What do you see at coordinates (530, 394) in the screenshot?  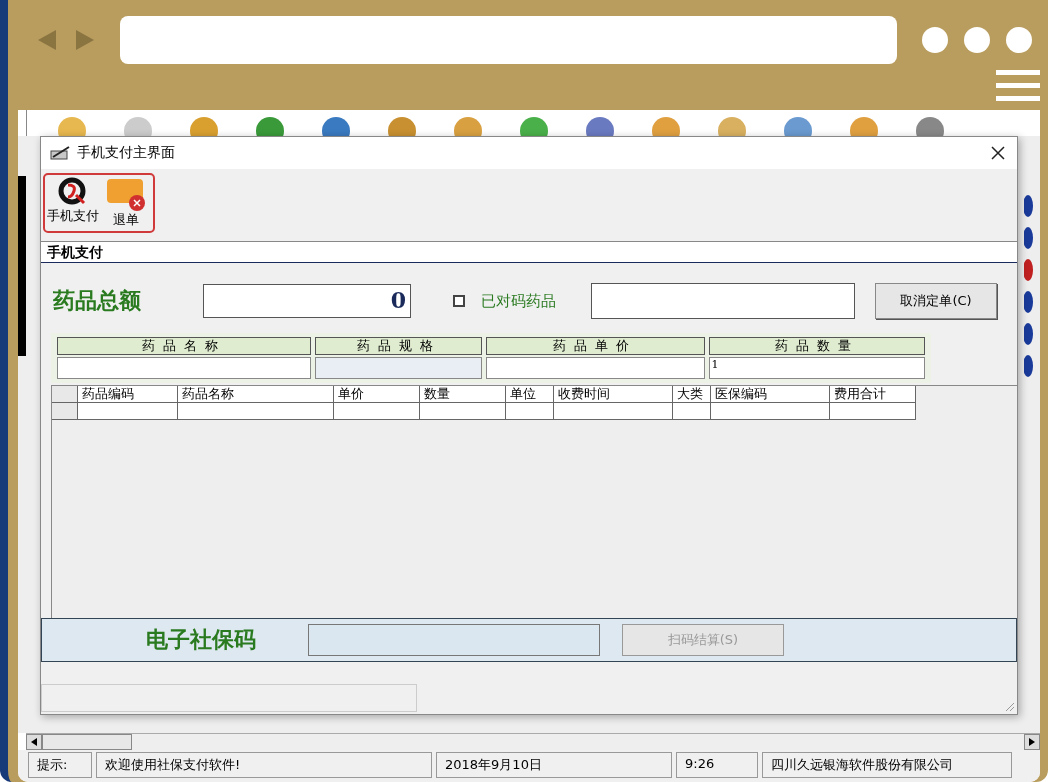 I see `column-header: 单位` at bounding box center [530, 394].